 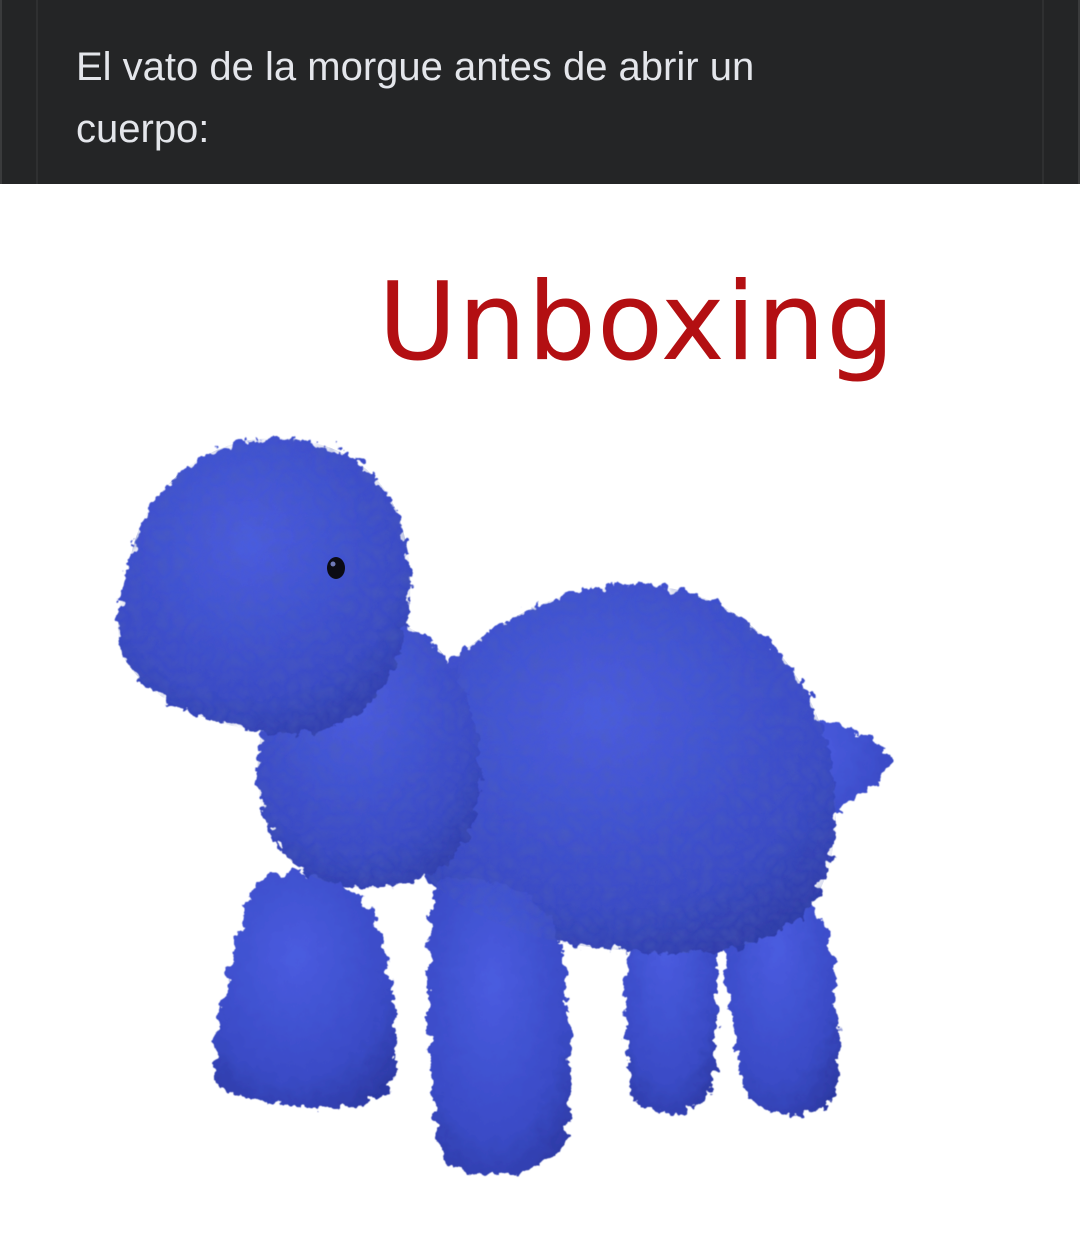 What do you see at coordinates (336, 568) in the screenshot?
I see `dinosaur-eye` at bounding box center [336, 568].